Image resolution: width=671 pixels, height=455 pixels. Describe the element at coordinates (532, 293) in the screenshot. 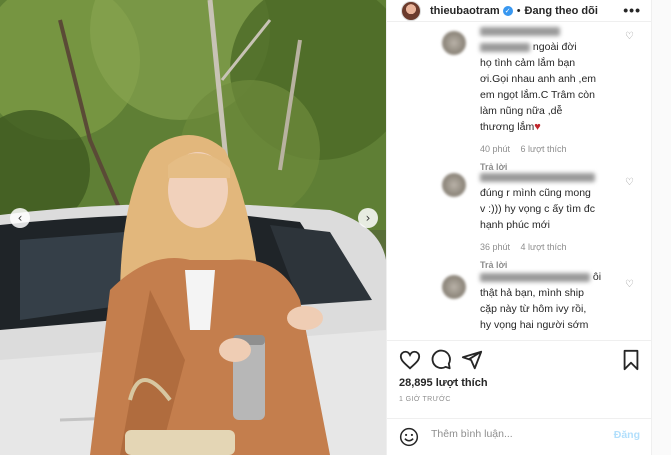

I see `comment-text-line: thật hả bạn, mình ship` at that location.